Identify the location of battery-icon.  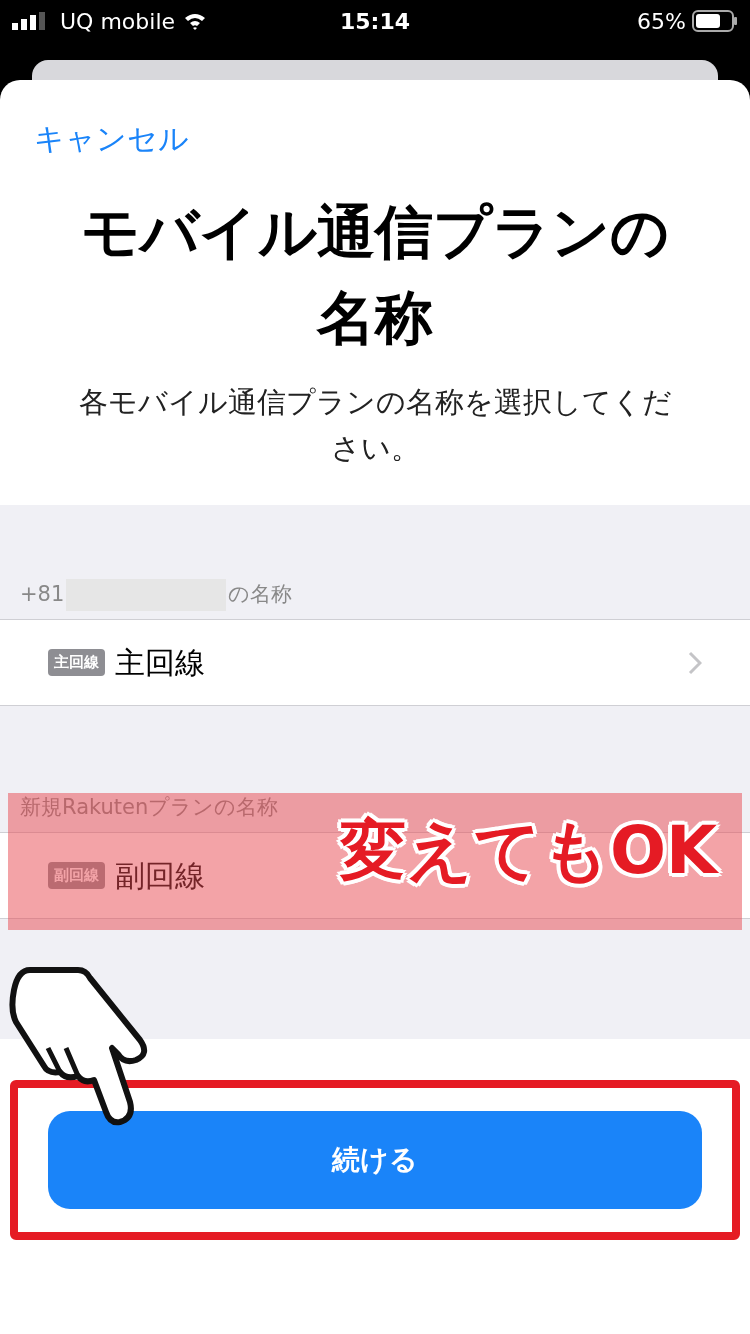
(715, 21).